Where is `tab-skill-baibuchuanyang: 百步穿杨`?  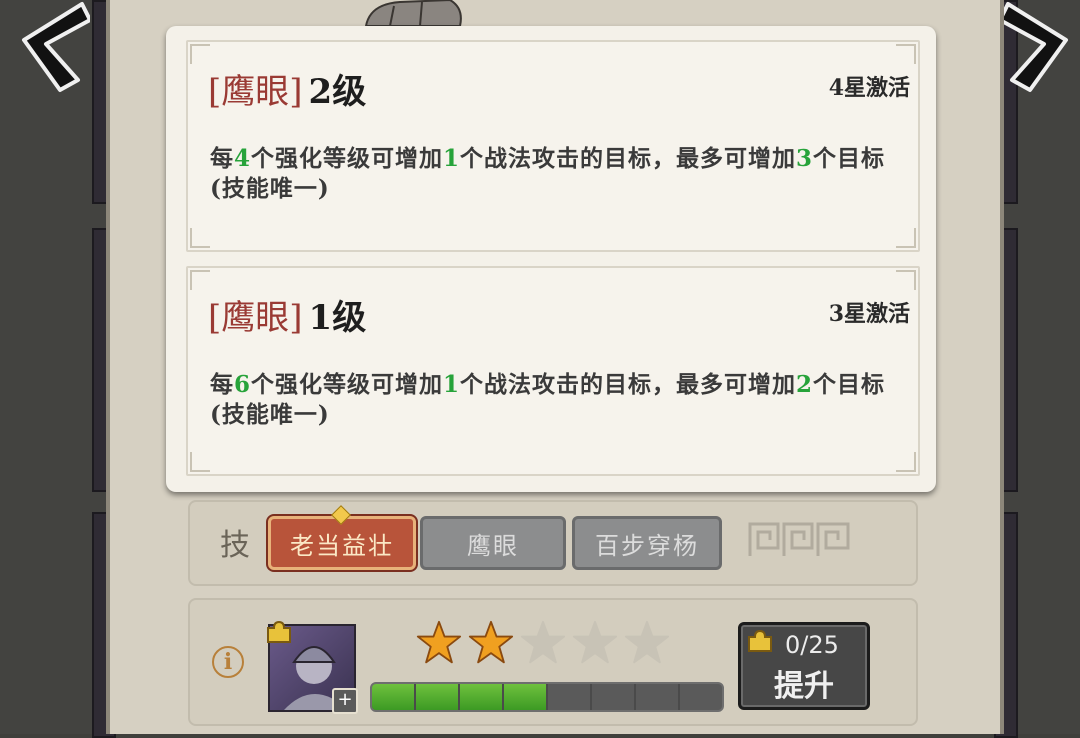
tab-skill-baibuchuanyang: 百步穿杨 is located at coordinates (647, 543).